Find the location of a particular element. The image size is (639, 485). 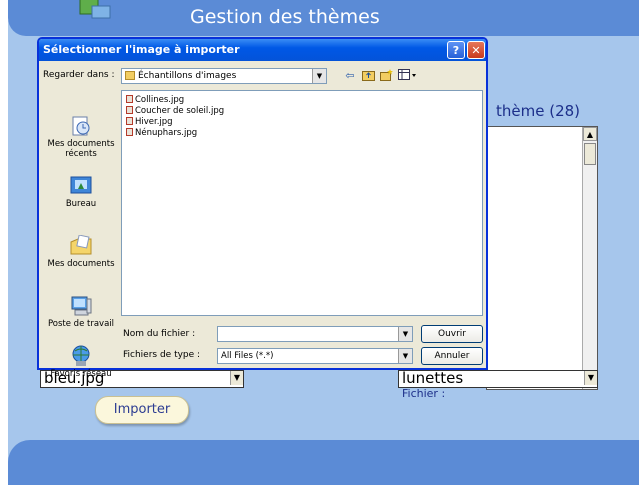

file-name-label: Nom du fichier : is located at coordinates (159, 334).